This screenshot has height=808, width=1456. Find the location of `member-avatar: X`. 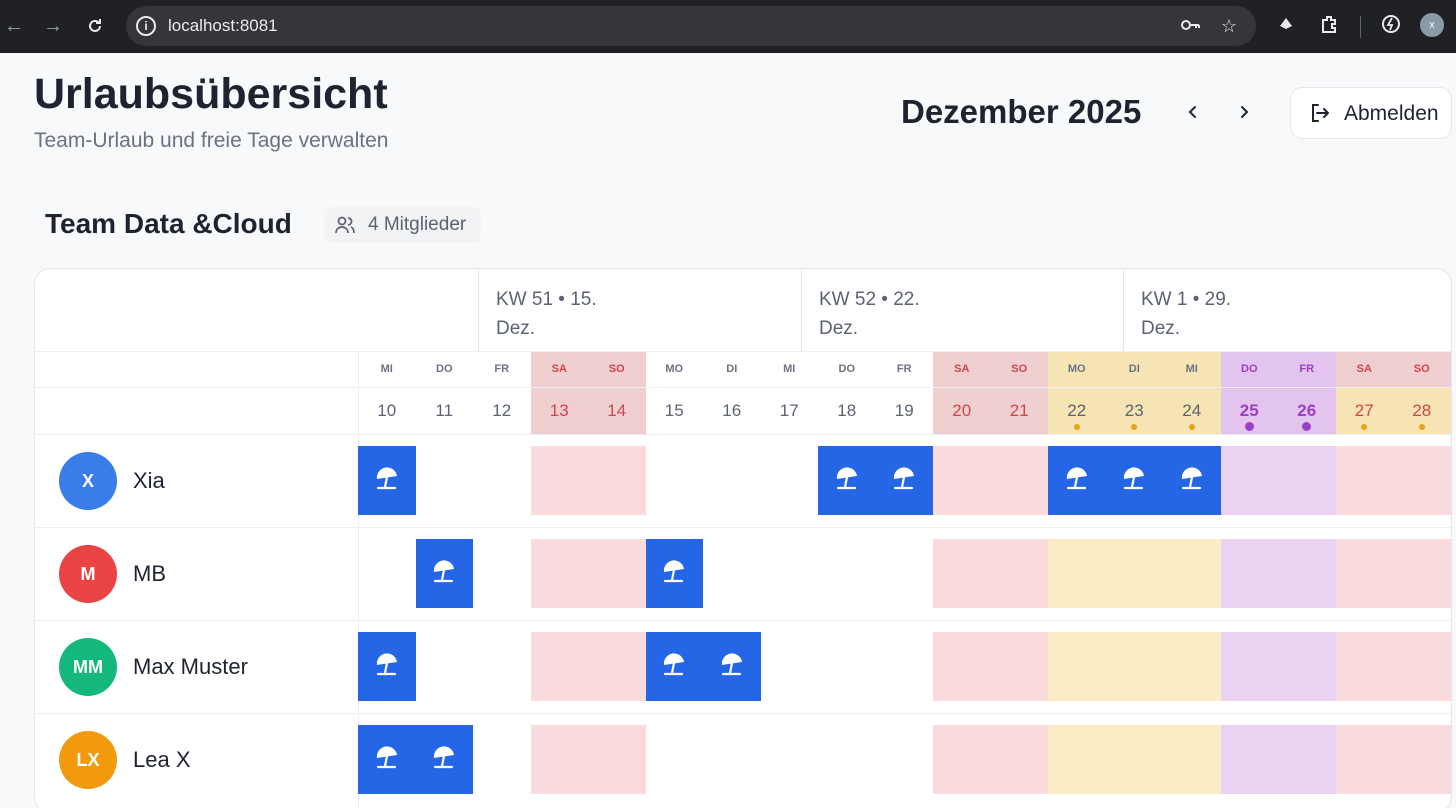

member-avatar: X is located at coordinates (88, 481).